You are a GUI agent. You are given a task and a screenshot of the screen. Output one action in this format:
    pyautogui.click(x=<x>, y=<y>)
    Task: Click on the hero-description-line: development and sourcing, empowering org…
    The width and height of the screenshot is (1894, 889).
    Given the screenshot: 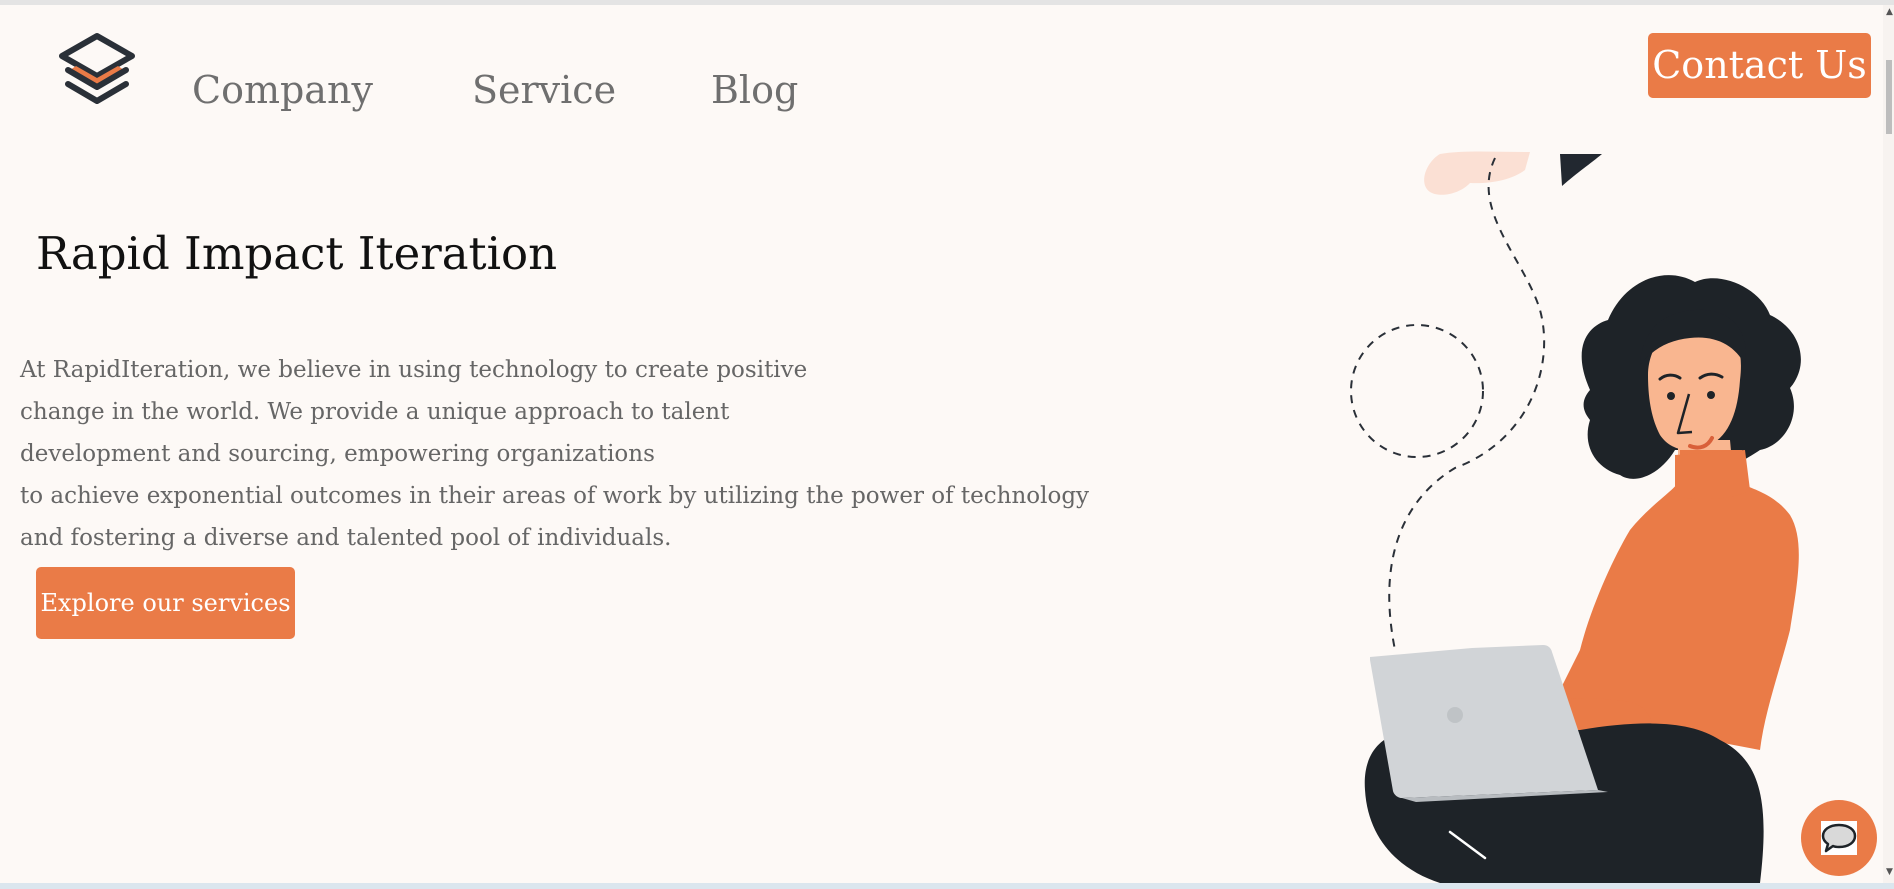 What is the action you would take?
    pyautogui.click(x=337, y=454)
    